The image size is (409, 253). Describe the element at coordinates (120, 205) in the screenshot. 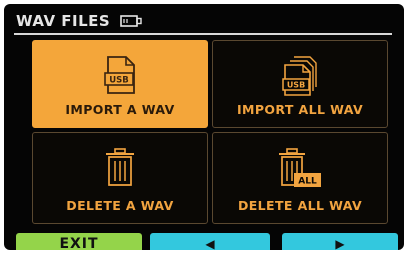

I see `tile-label: DELETE A WAV` at that location.